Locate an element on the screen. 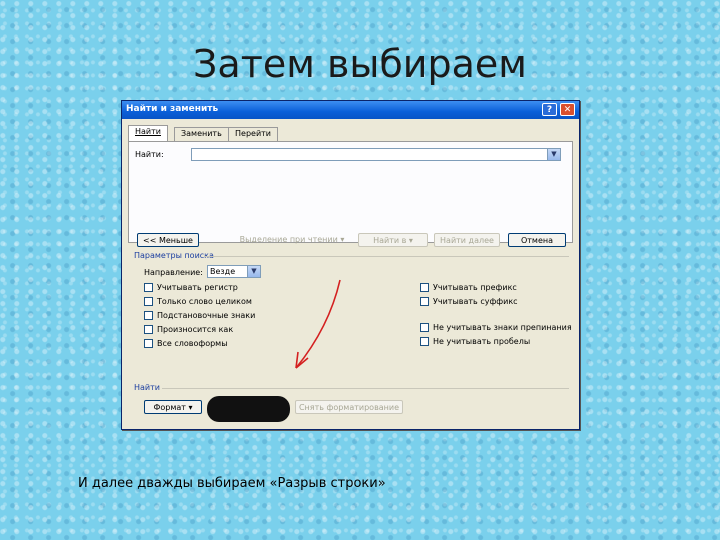 Image resolution: width=720 pixels, height=540 pixels. selection-button-label: Выделение при чтении is located at coordinates (288, 239).